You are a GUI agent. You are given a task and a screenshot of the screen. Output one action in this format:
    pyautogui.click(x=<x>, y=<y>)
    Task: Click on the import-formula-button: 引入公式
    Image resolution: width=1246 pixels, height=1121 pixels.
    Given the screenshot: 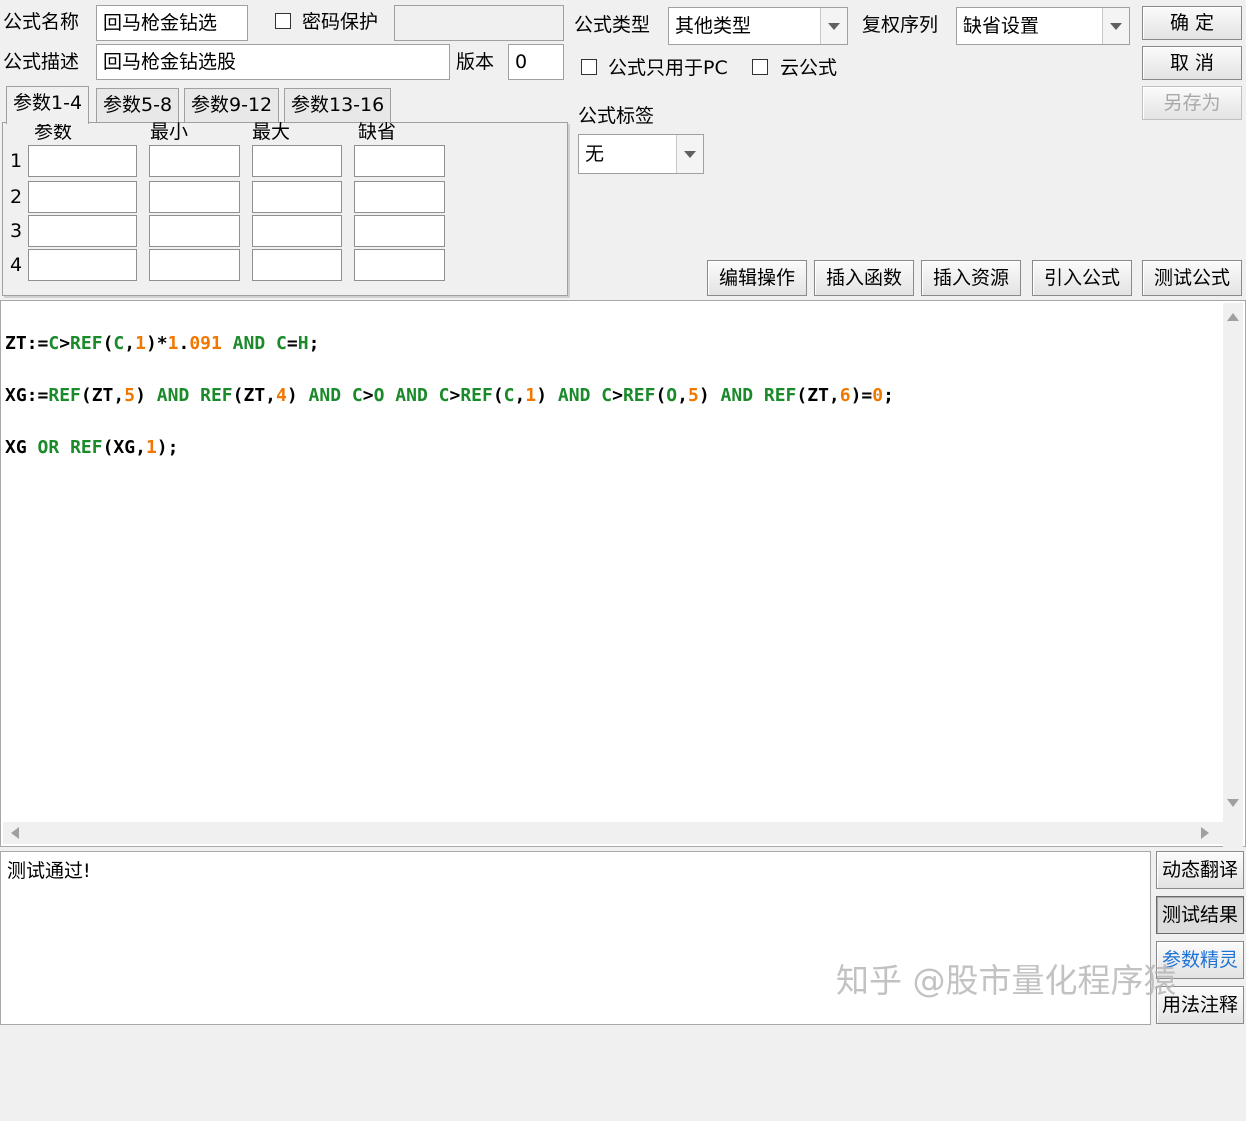 What is the action you would take?
    pyautogui.click(x=1082, y=278)
    